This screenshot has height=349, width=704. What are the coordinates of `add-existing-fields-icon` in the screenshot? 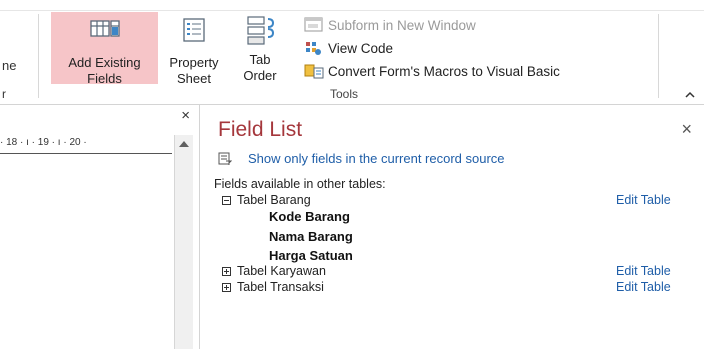 It's located at (104, 28).